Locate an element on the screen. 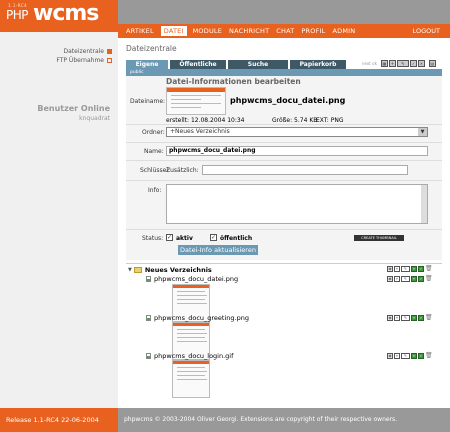  folder-row: ▼ Neues Verzeichnis is located at coordinates (170, 270).